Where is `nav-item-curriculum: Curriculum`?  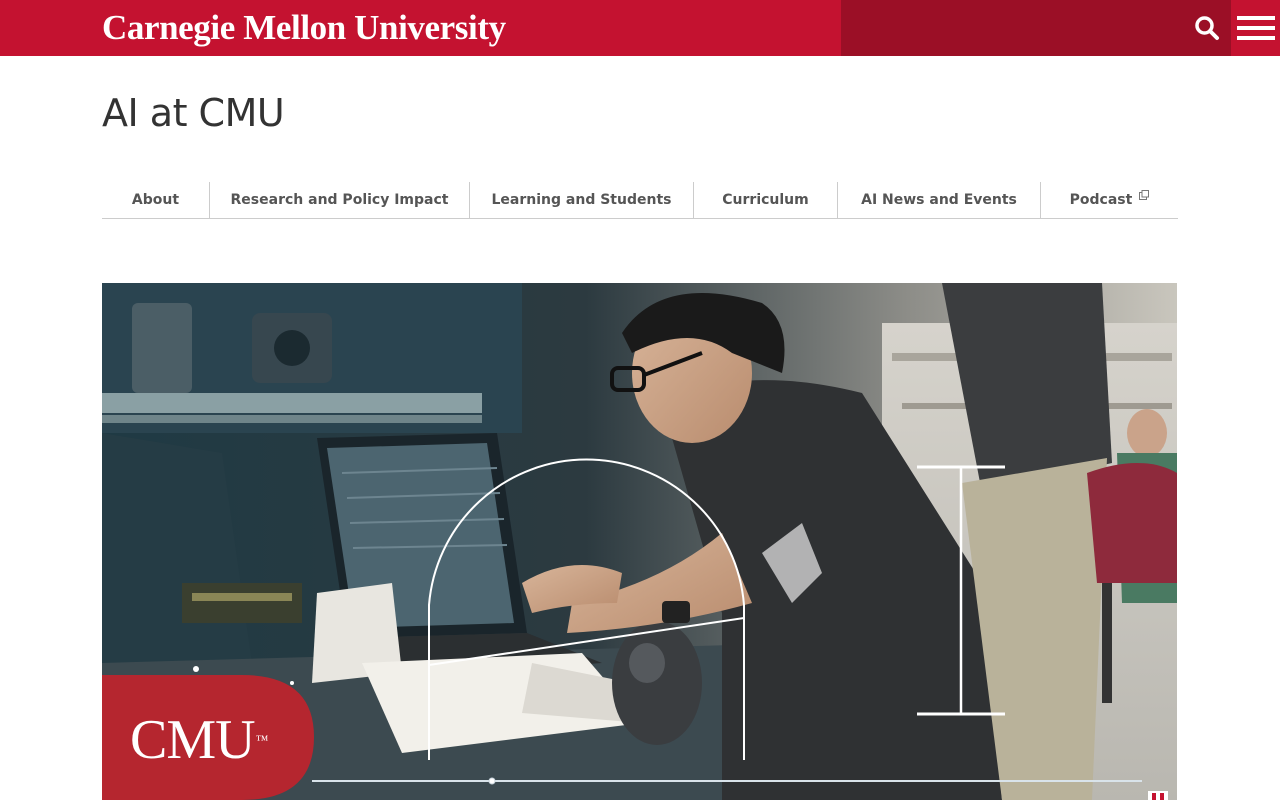
nav-item-curriculum: Curriculum is located at coordinates (766, 200).